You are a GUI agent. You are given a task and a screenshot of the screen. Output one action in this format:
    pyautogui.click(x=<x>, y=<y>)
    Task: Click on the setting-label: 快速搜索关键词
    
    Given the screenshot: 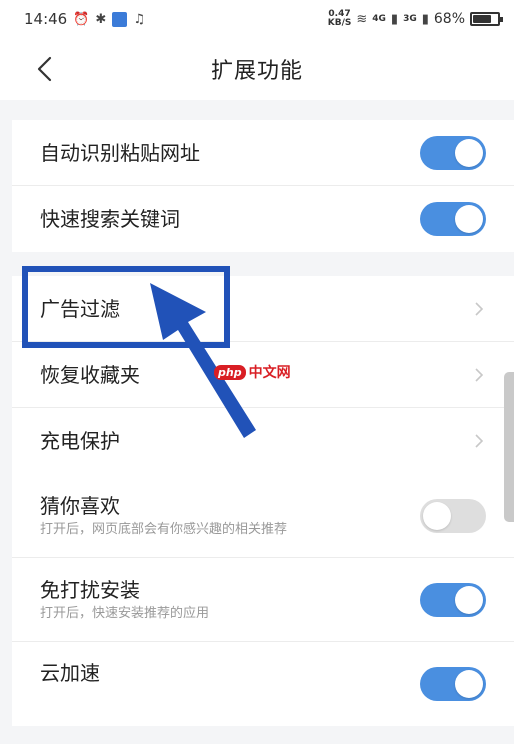 What is the action you would take?
    pyautogui.click(x=110, y=219)
    